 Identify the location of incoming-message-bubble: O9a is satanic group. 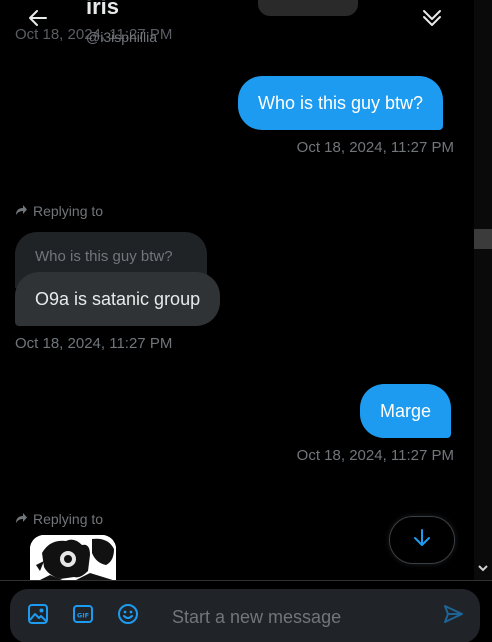
(118, 299).